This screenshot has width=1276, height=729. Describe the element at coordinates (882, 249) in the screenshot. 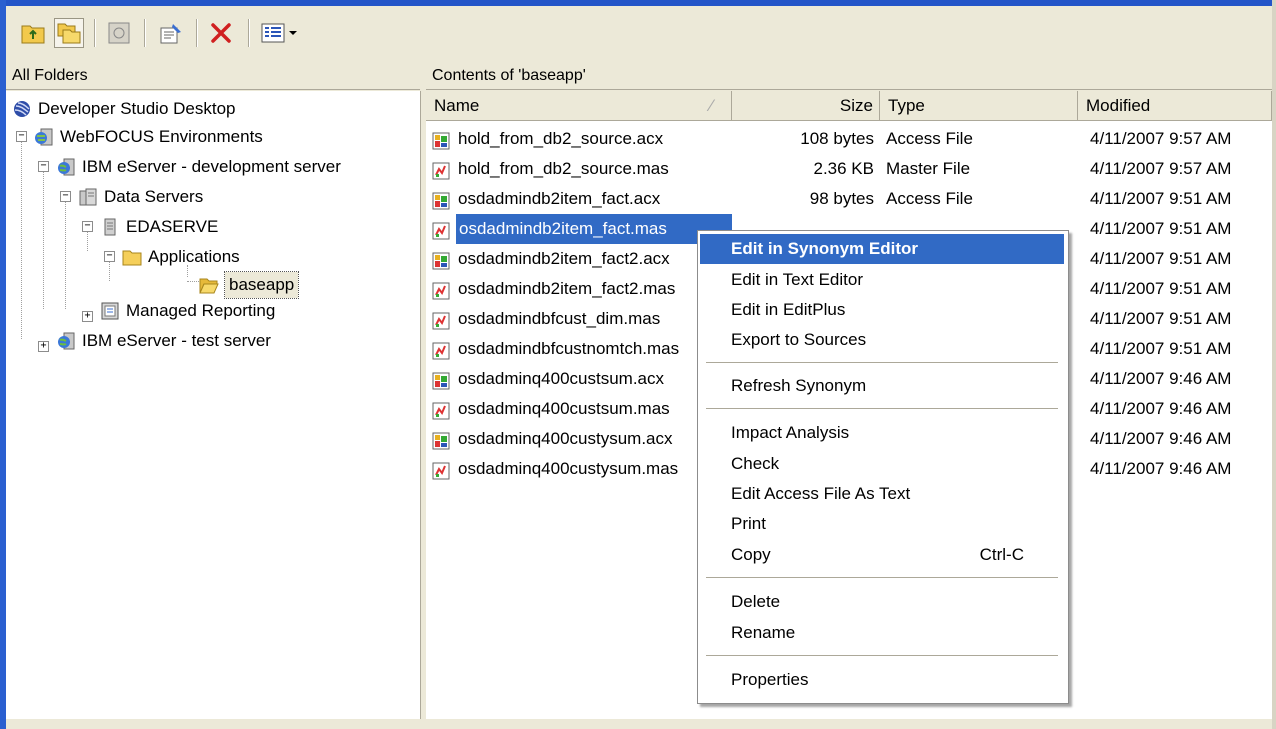

I see `menu-item-edit-synonym-editor: Edit in Synonym Editor` at that location.